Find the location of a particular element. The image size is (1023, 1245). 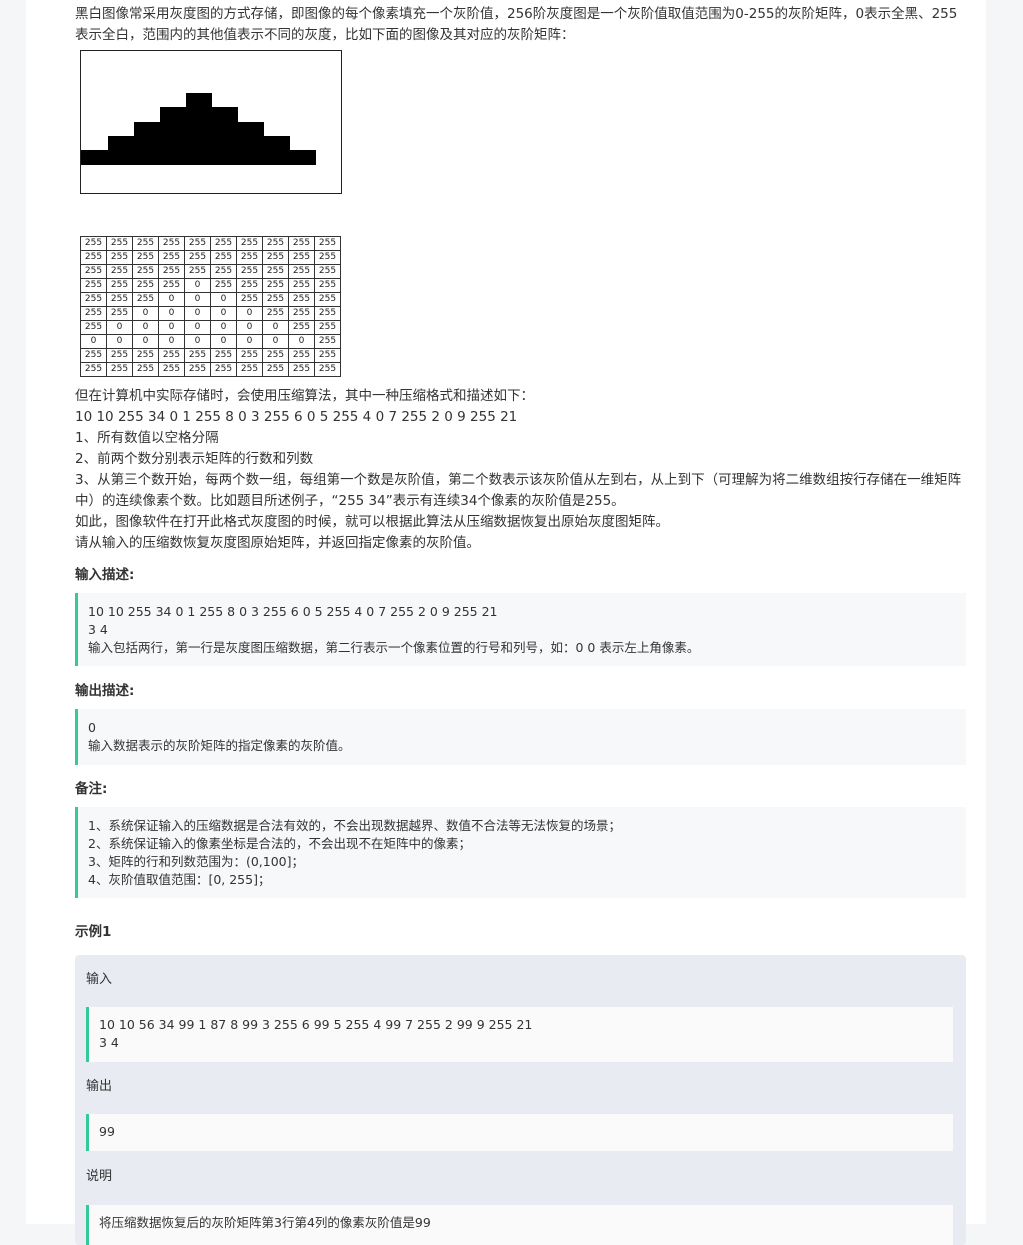

input-desc-title: 输入描述: is located at coordinates (105, 575).